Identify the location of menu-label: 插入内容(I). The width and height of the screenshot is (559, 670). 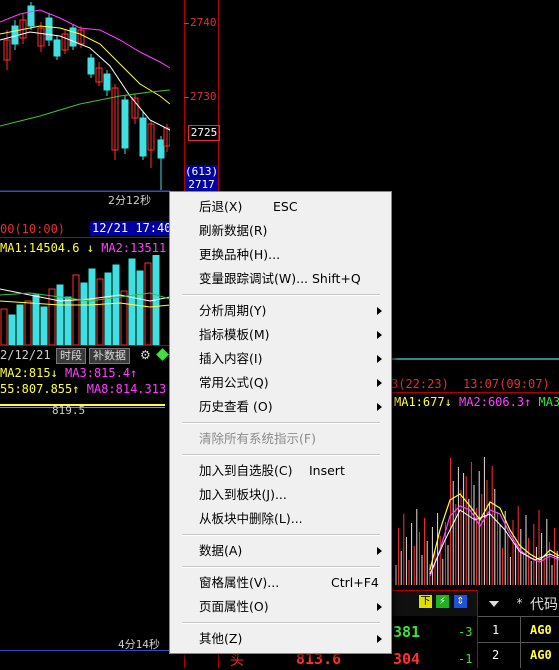
(231, 358).